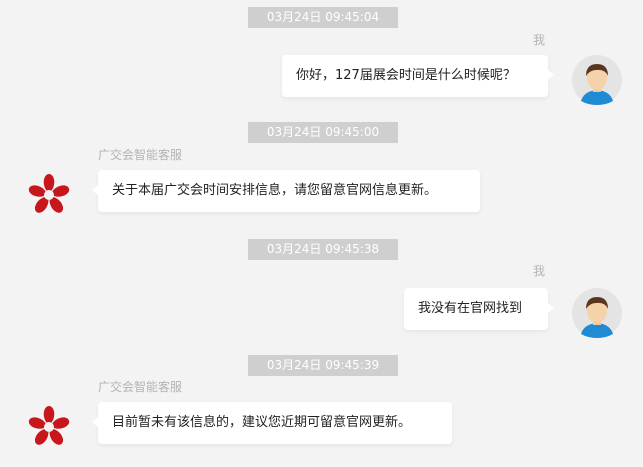 This screenshot has width=643, height=467. Describe the element at coordinates (323, 249) in the screenshot. I see `timestamp: 03月24日 09:45:38` at that location.